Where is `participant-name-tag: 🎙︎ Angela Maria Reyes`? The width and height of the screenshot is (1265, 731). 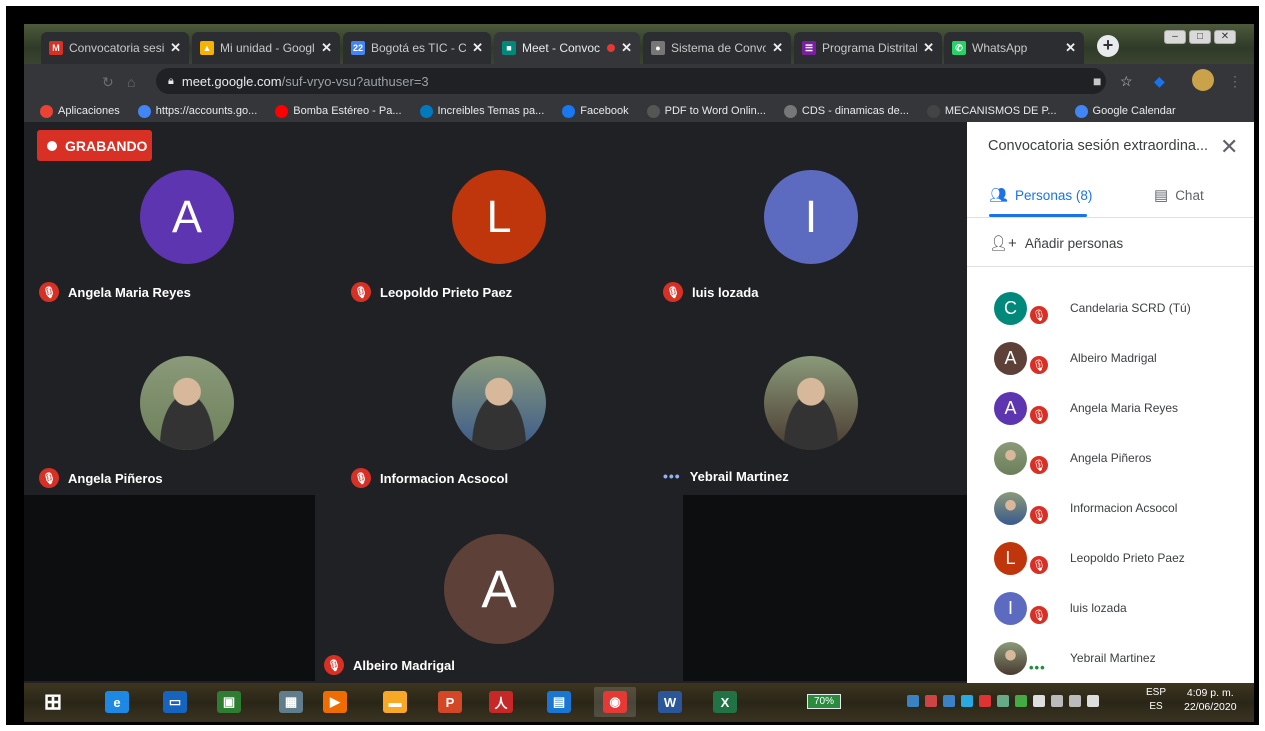 participant-name-tag: 🎙︎ Angela Maria Reyes is located at coordinates (115, 292).